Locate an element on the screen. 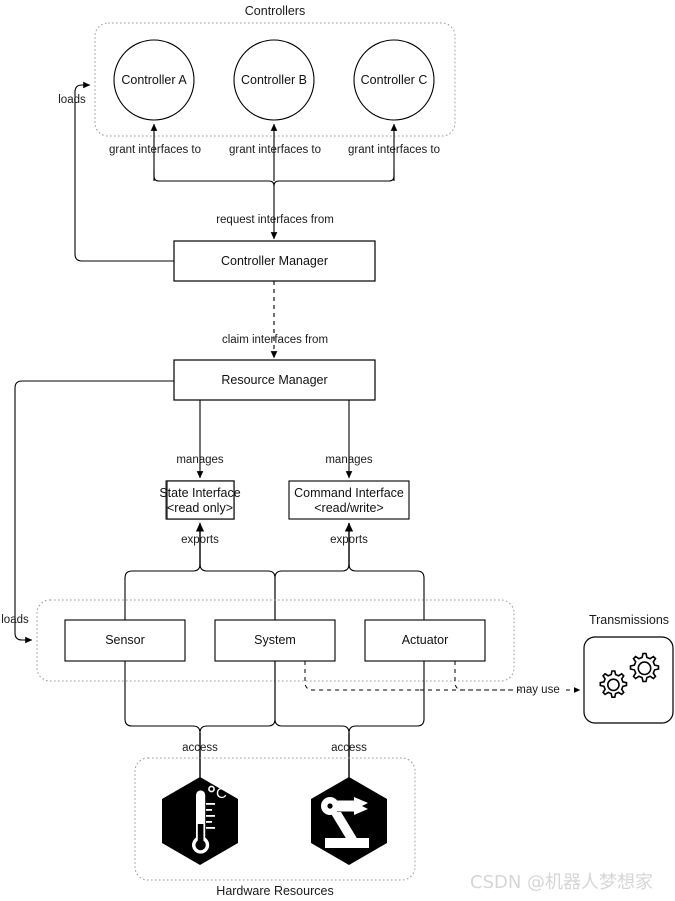  system-box is located at coordinates (275, 640).